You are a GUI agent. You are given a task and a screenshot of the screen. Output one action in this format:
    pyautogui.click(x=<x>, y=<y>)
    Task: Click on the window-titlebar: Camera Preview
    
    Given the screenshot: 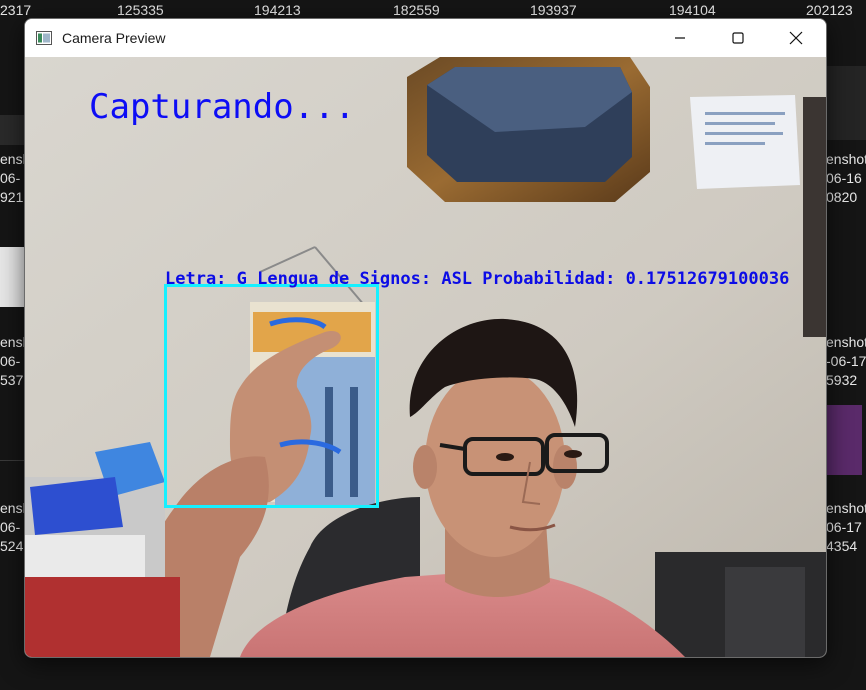 What is the action you would take?
    pyautogui.click(x=425, y=38)
    